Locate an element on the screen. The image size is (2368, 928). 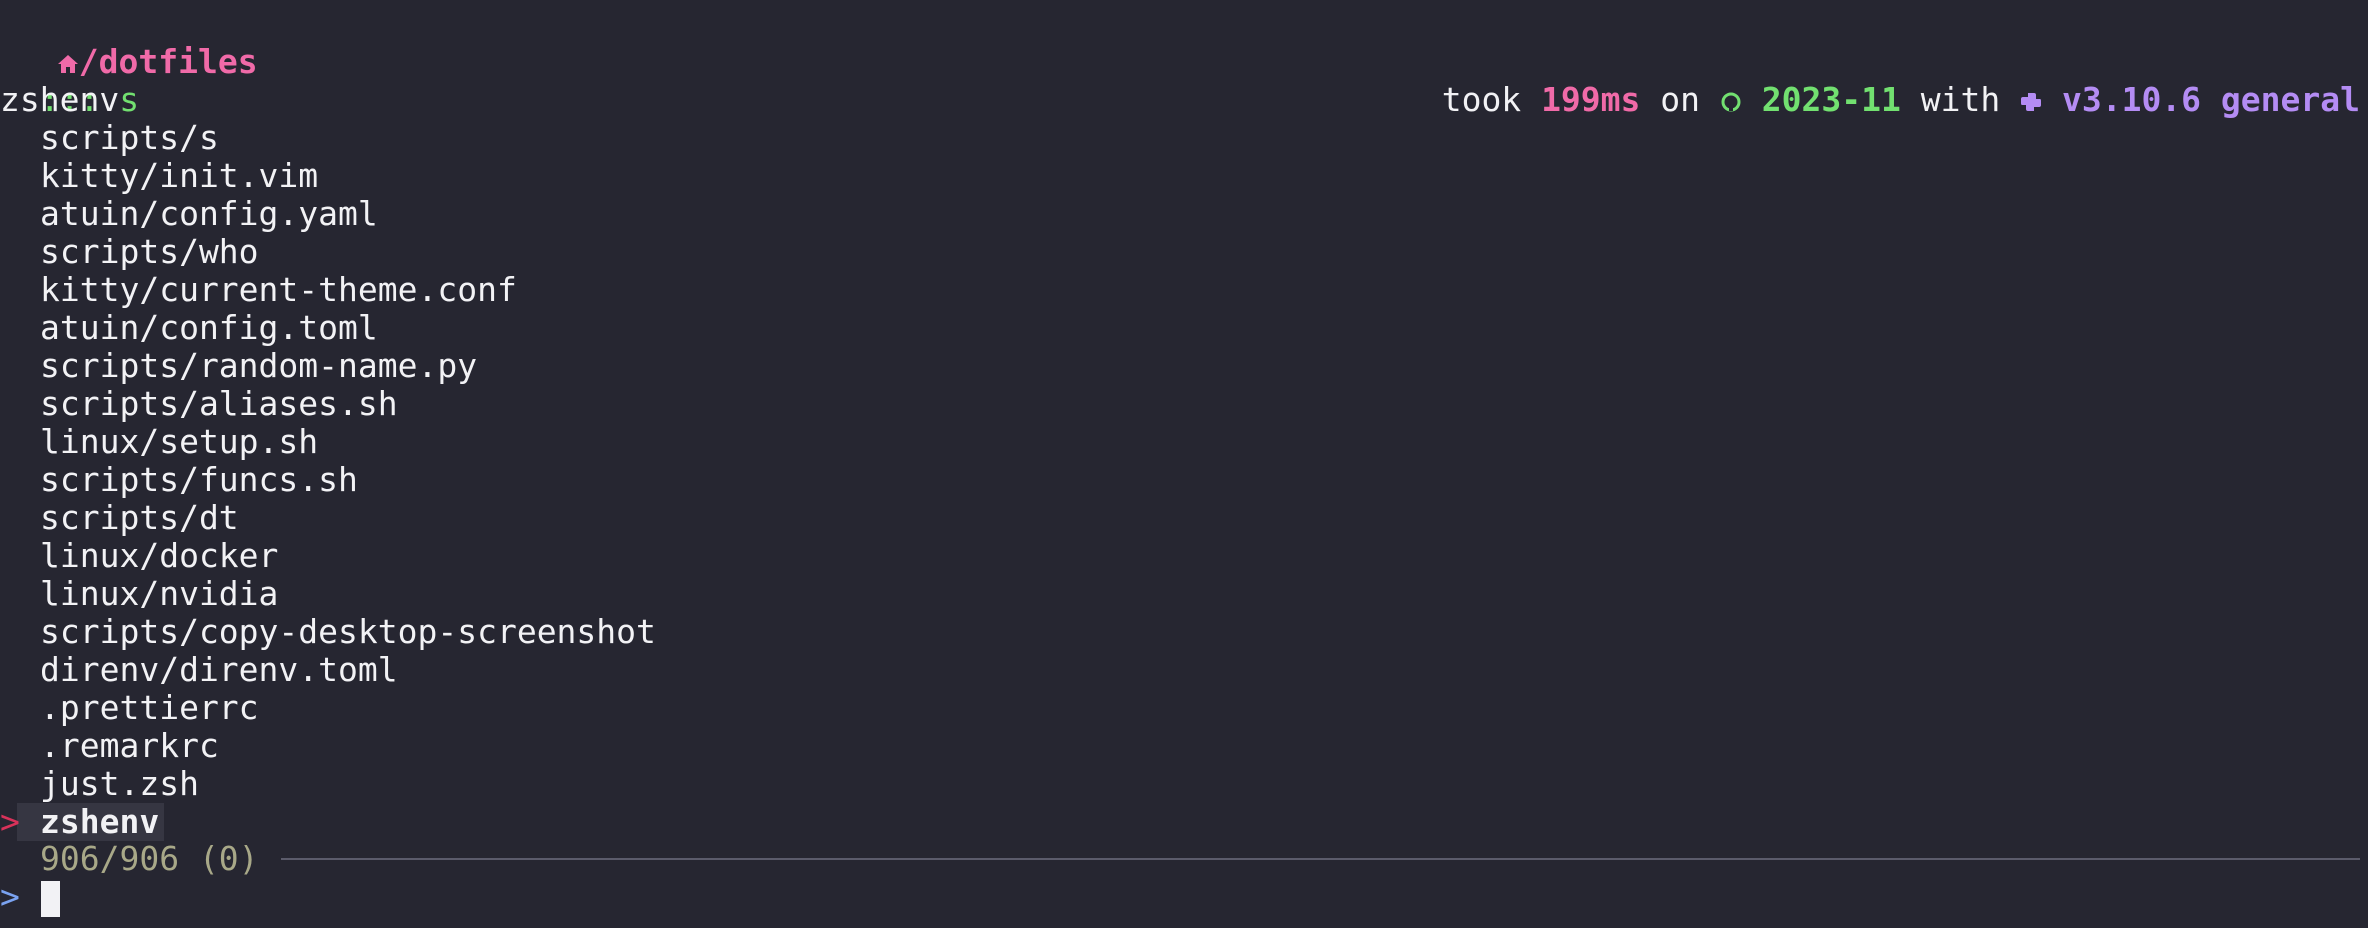
selection-marker: > is located at coordinates (10, 821).